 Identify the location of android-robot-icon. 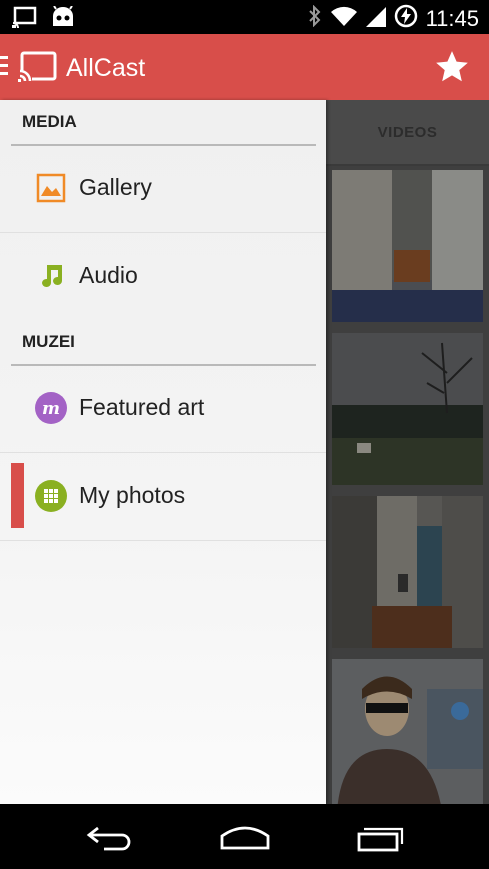
(63, 19).